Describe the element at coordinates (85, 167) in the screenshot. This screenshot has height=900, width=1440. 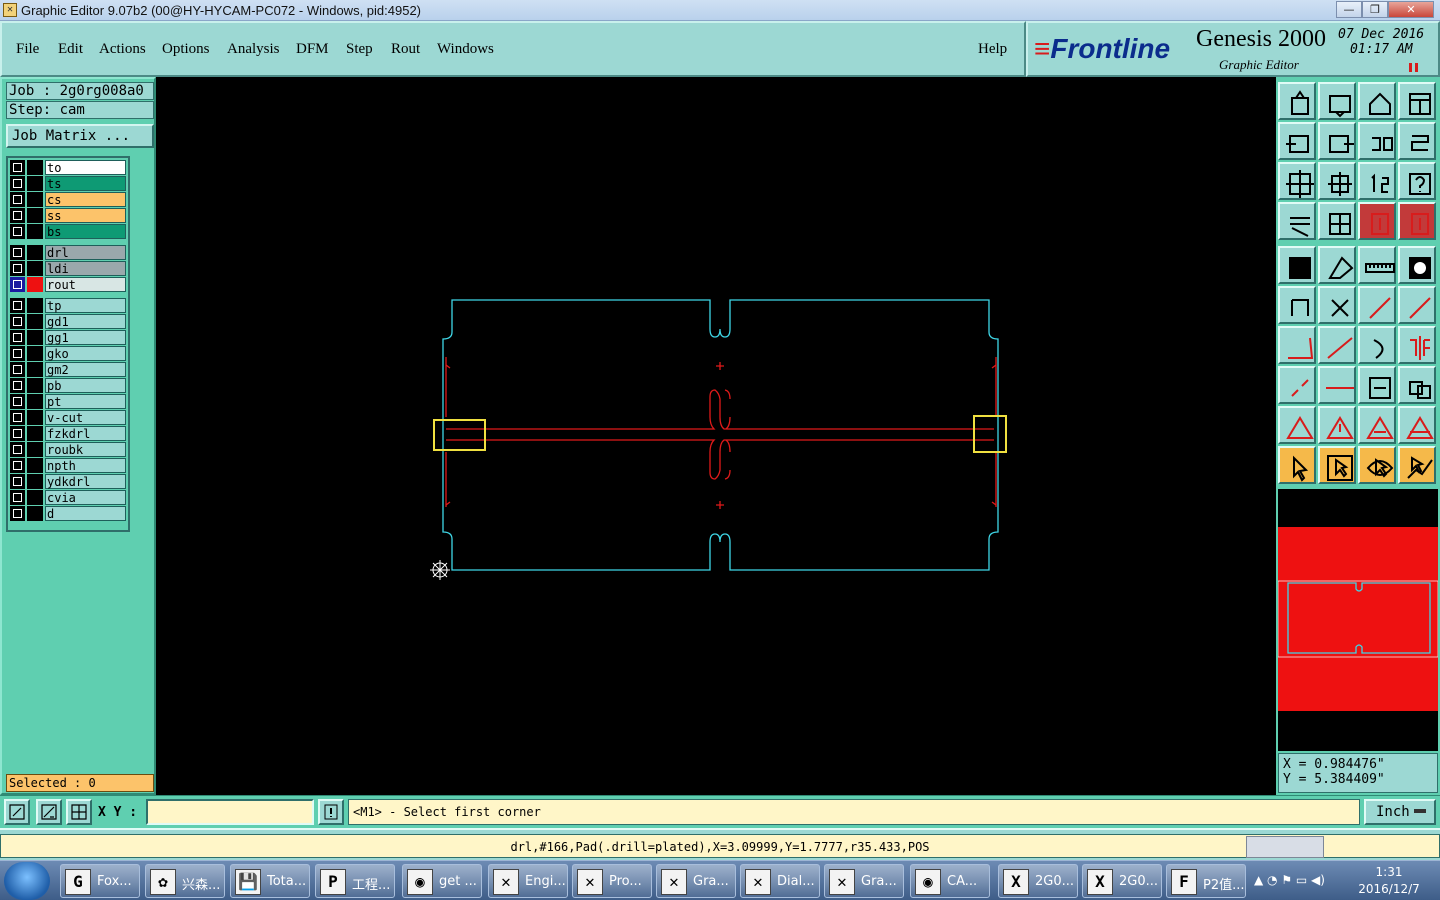
I see `layer-name: to` at that location.